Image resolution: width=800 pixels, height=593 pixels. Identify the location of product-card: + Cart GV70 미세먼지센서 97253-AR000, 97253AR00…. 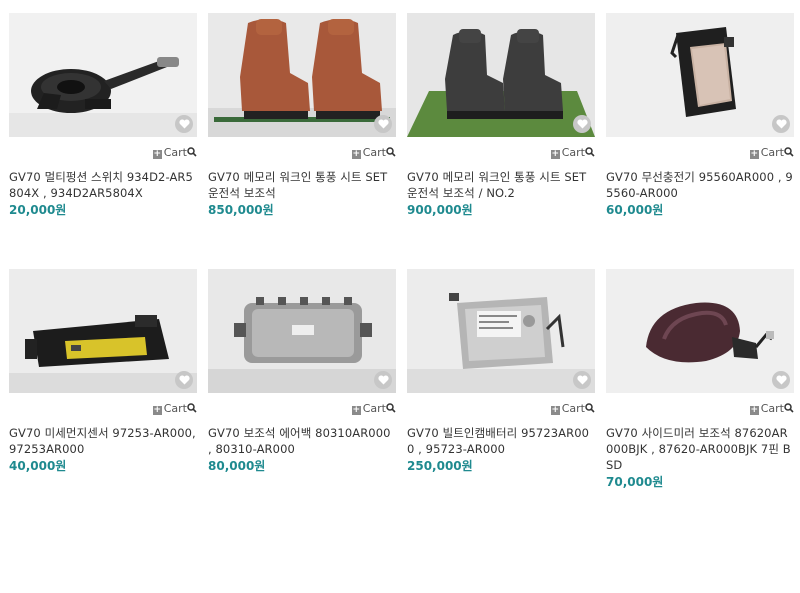
(103, 371).